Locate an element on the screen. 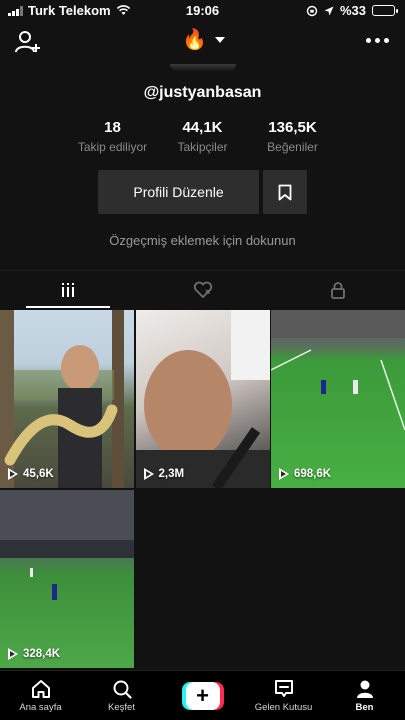  video-thumbnail: 698,6K is located at coordinates (338, 399).